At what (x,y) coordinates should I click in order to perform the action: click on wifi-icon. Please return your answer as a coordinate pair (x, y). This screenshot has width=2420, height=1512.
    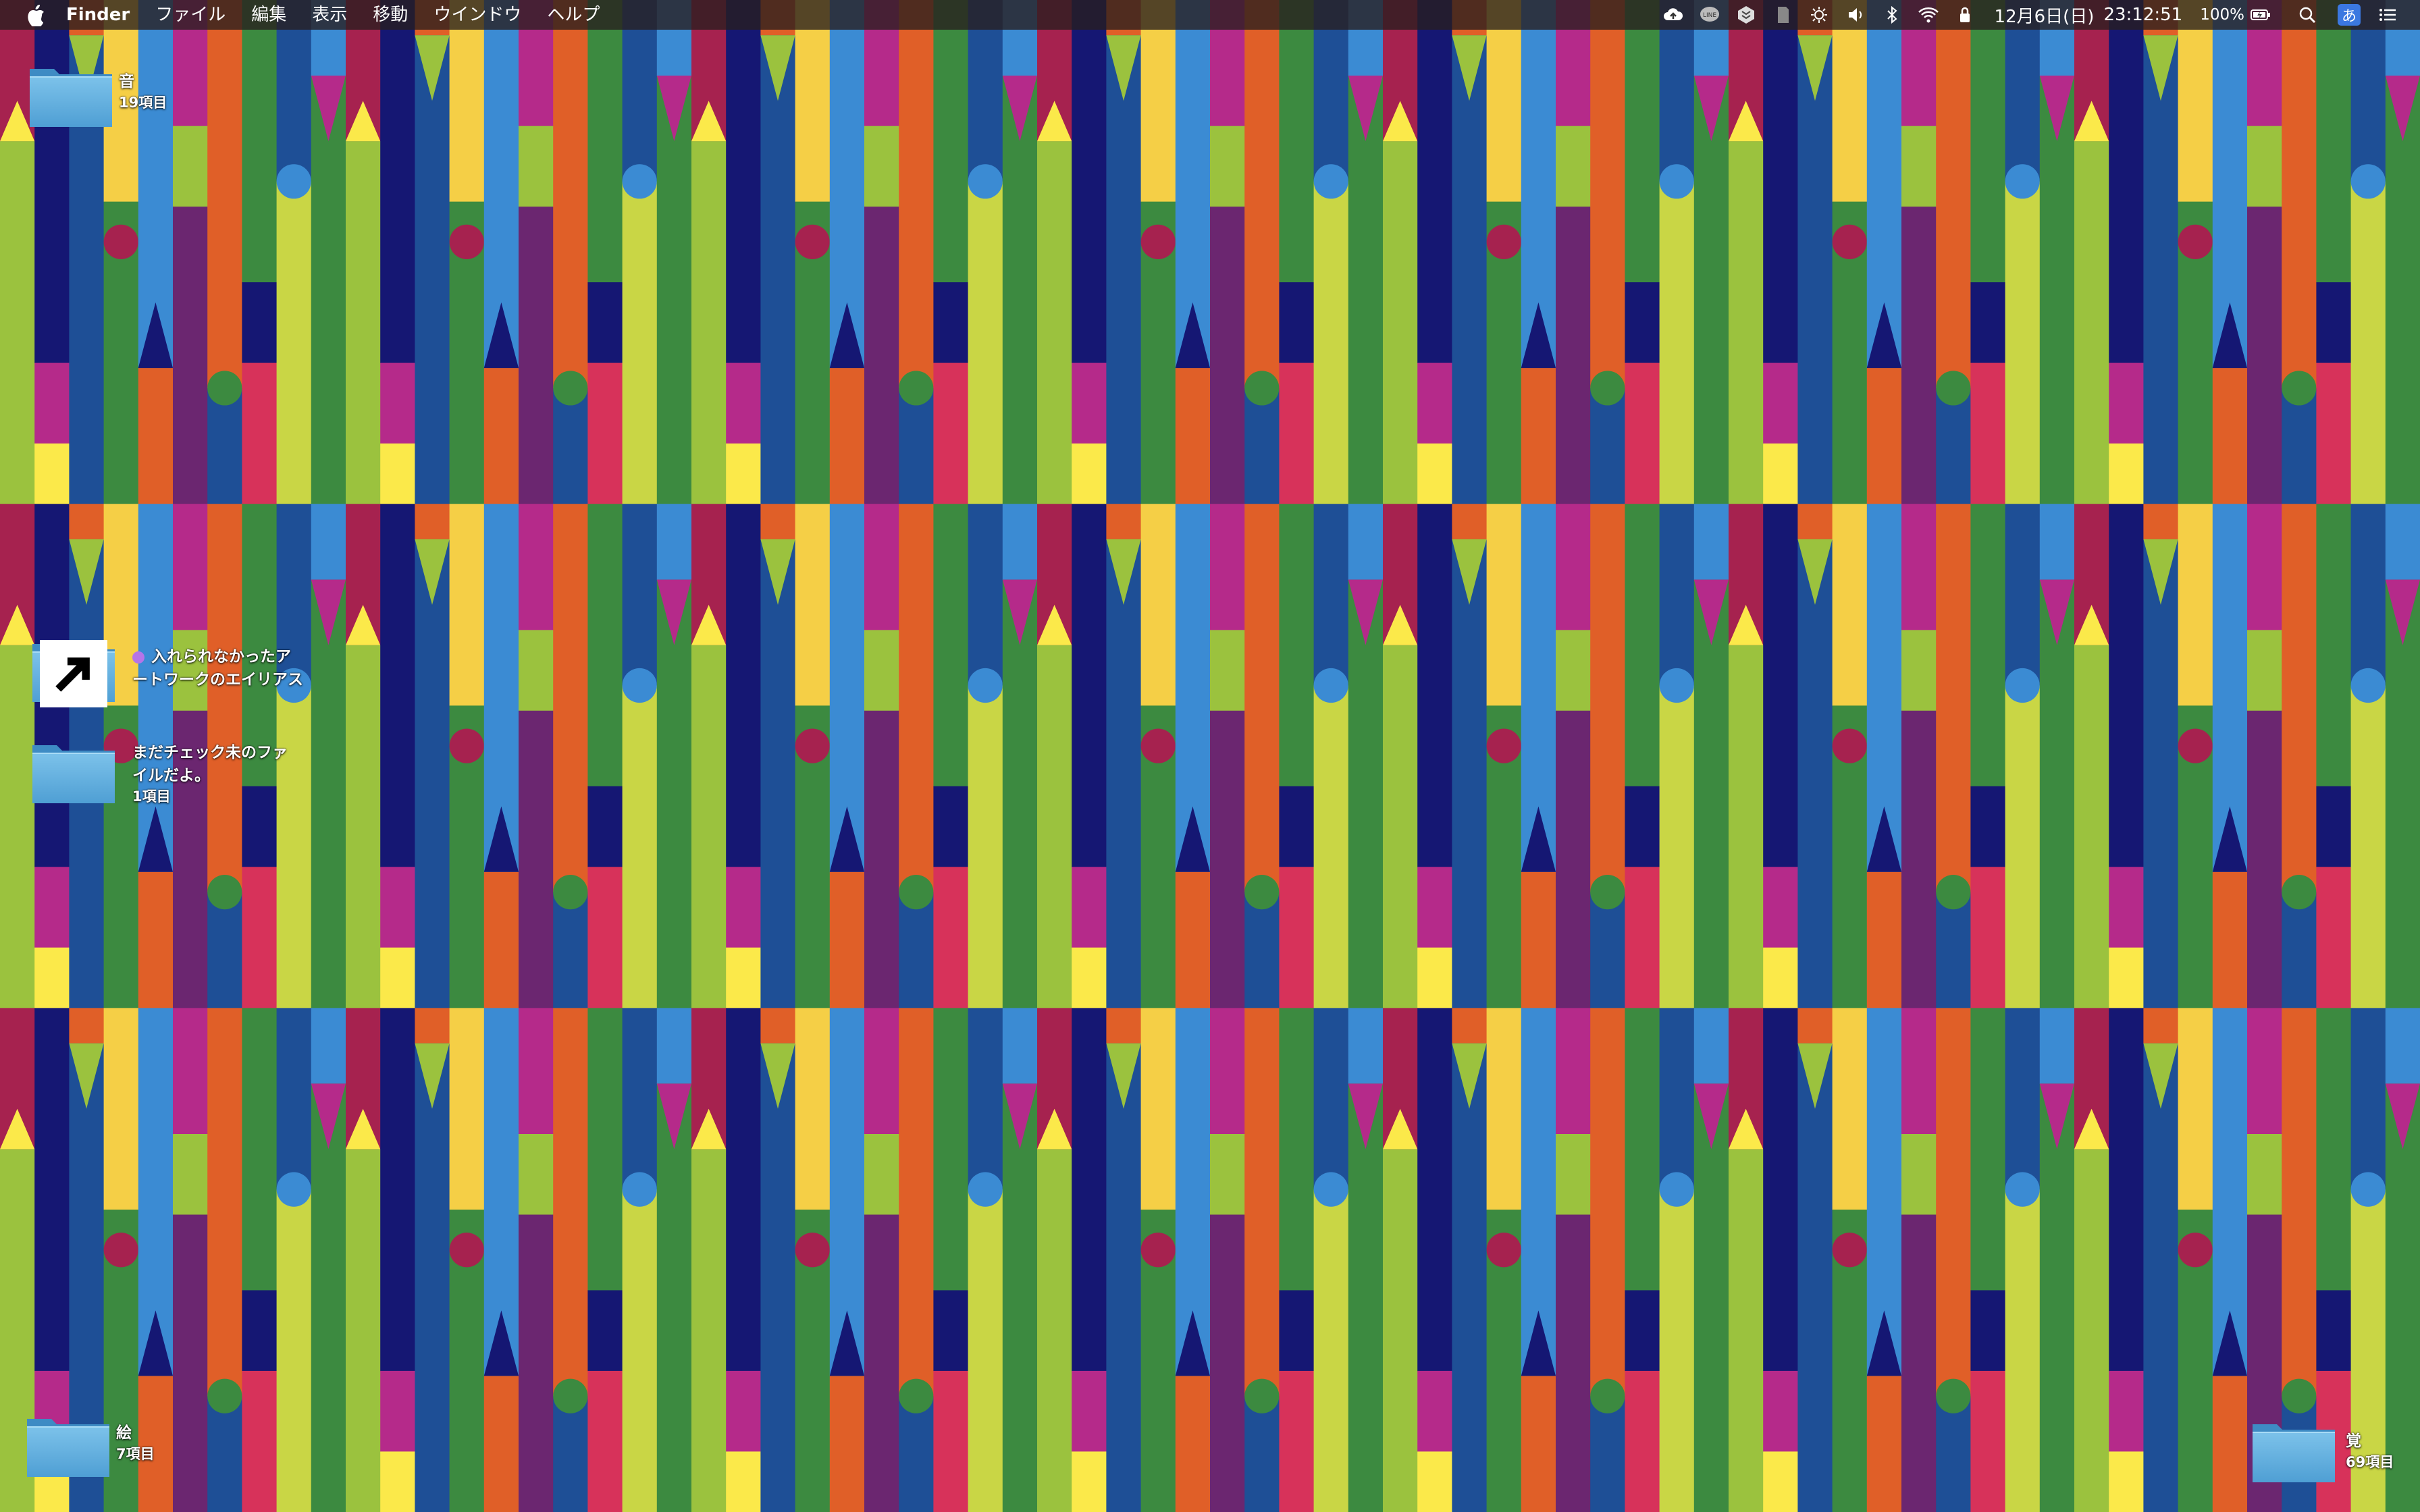
    Looking at the image, I should click on (1928, 15).